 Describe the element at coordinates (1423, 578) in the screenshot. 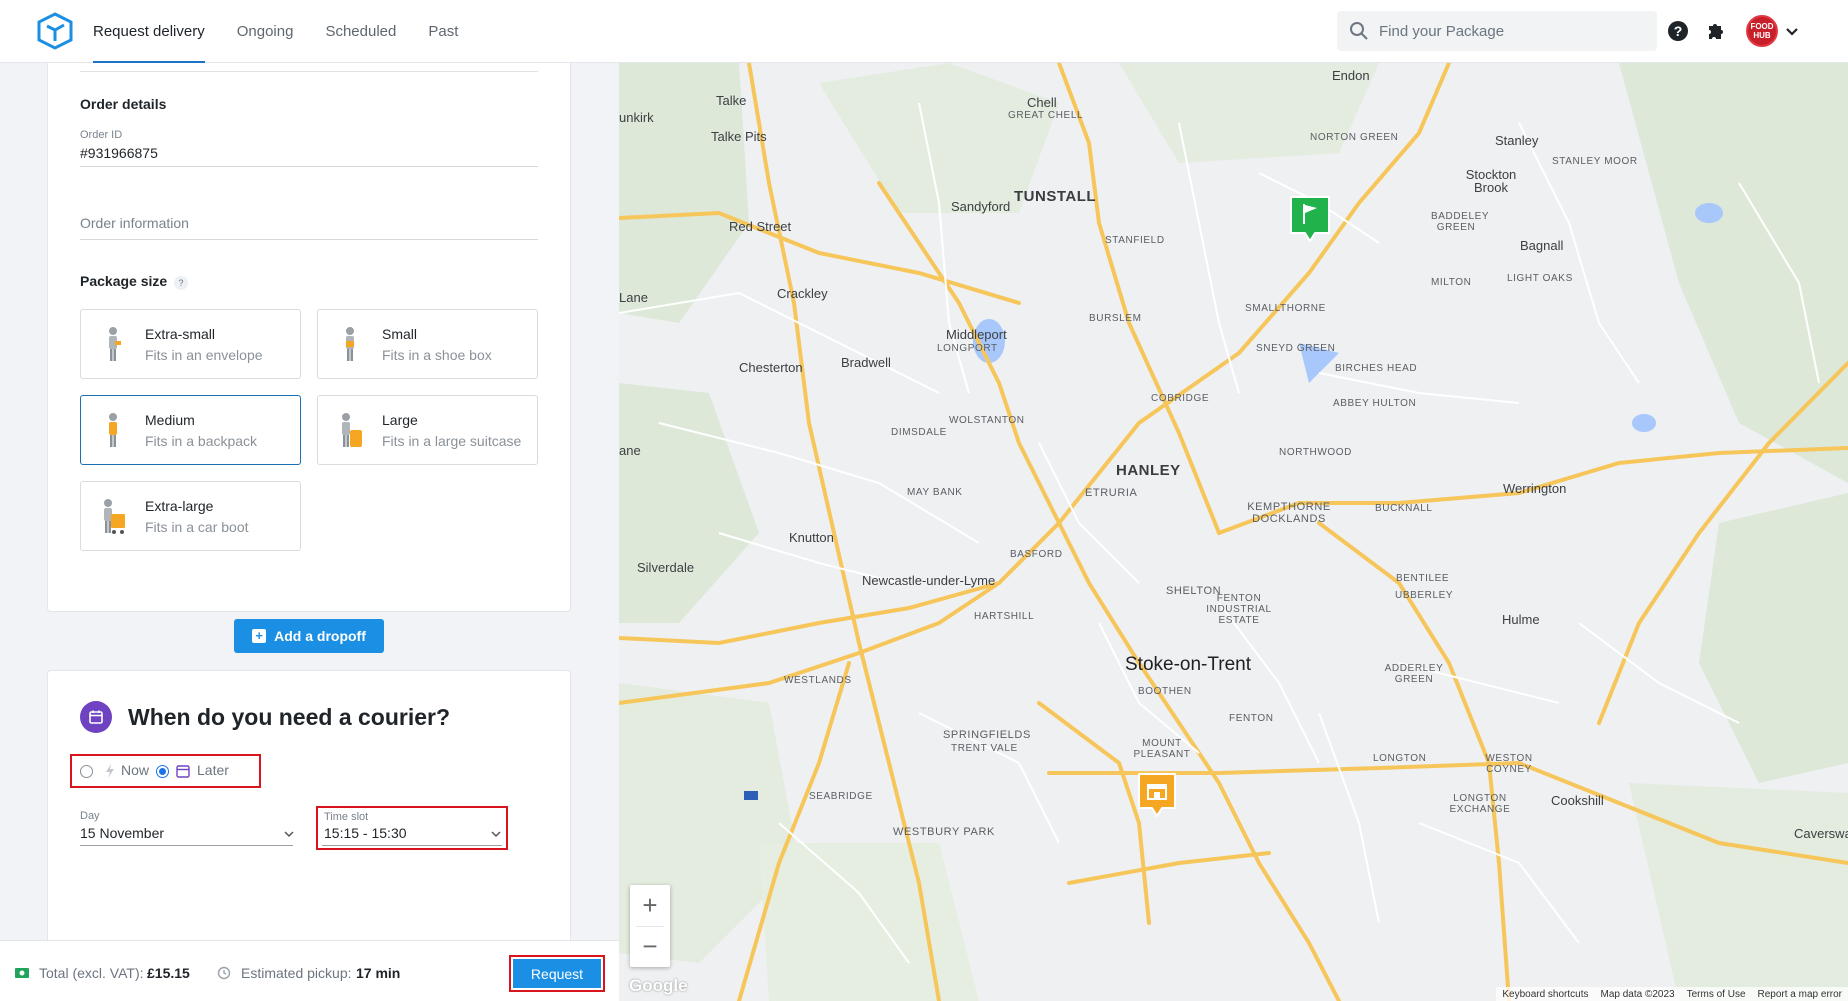

I see `map-label: BENTILEE` at that location.